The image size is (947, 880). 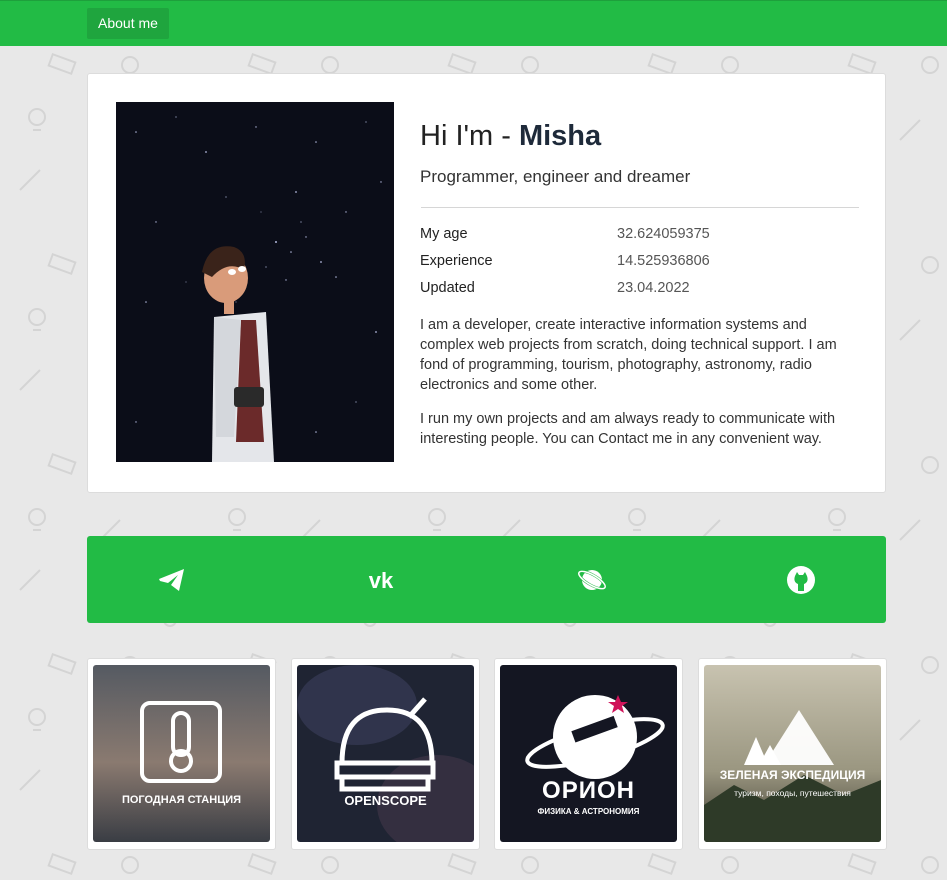 I want to click on divider, so click(x=640, y=207).